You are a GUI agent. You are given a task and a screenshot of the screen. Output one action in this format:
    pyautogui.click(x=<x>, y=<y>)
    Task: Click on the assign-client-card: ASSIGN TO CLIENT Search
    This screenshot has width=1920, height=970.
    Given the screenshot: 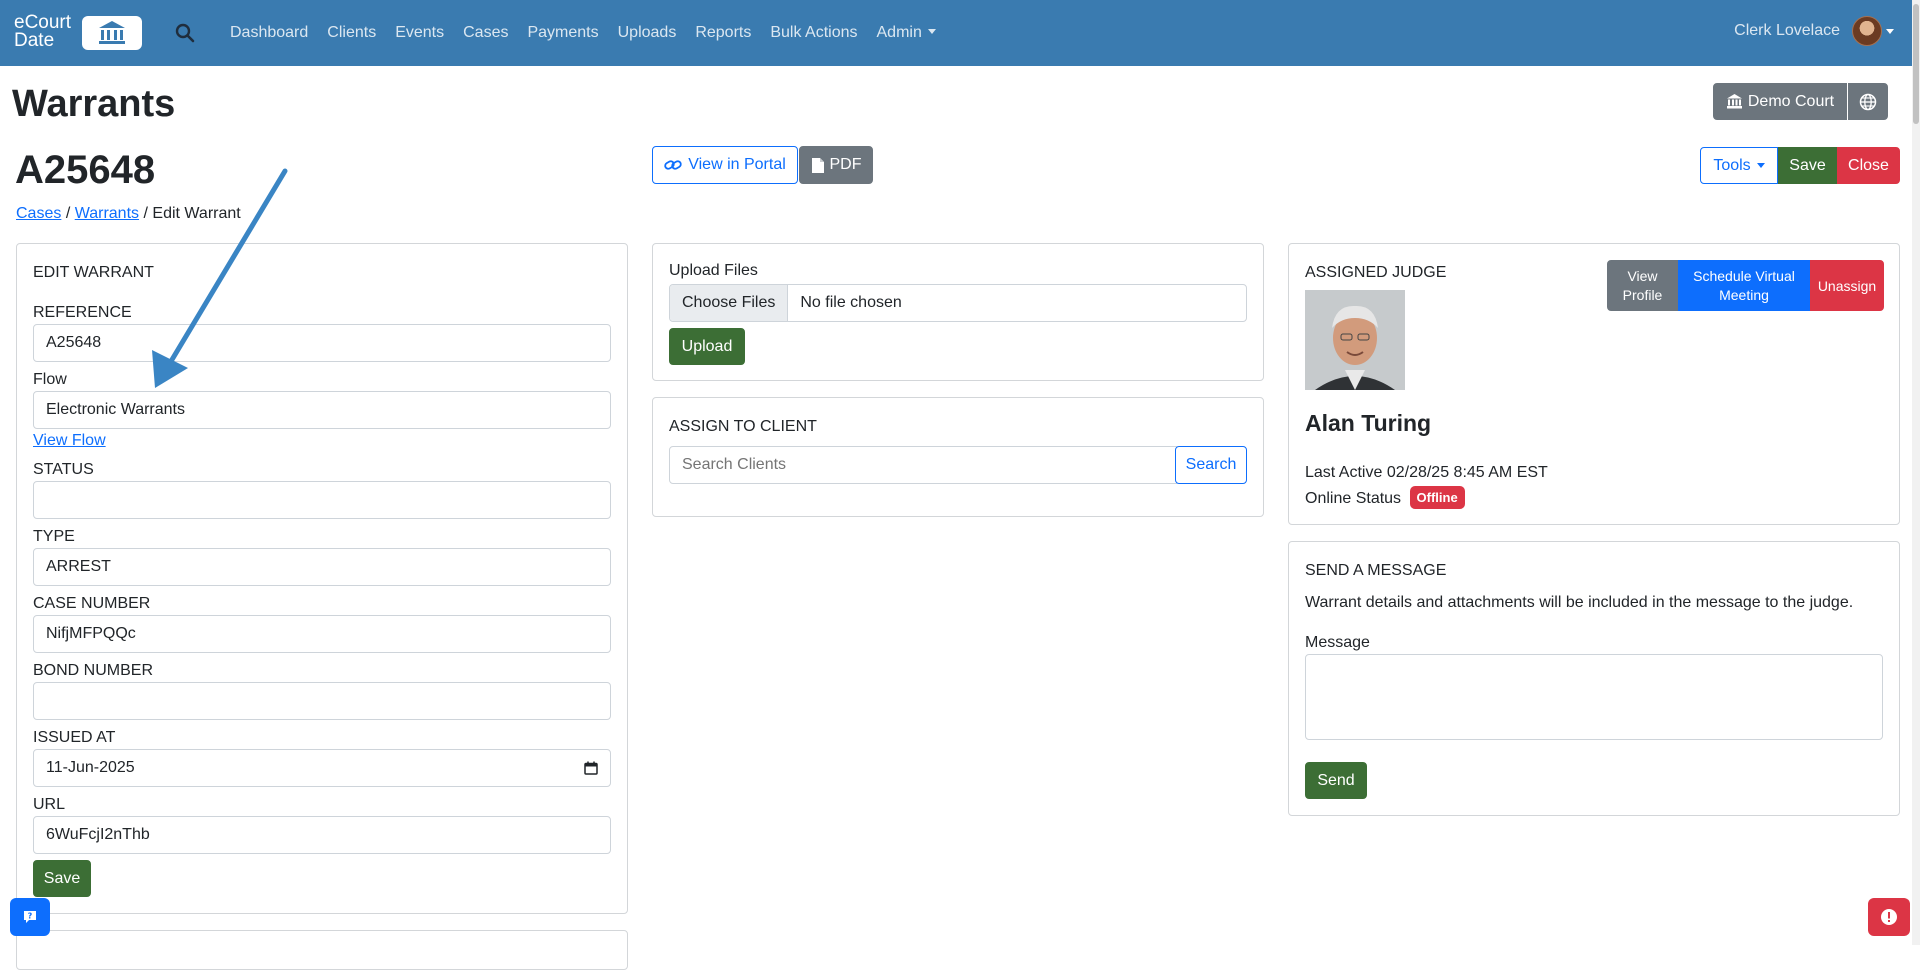 What is the action you would take?
    pyautogui.click(x=958, y=457)
    